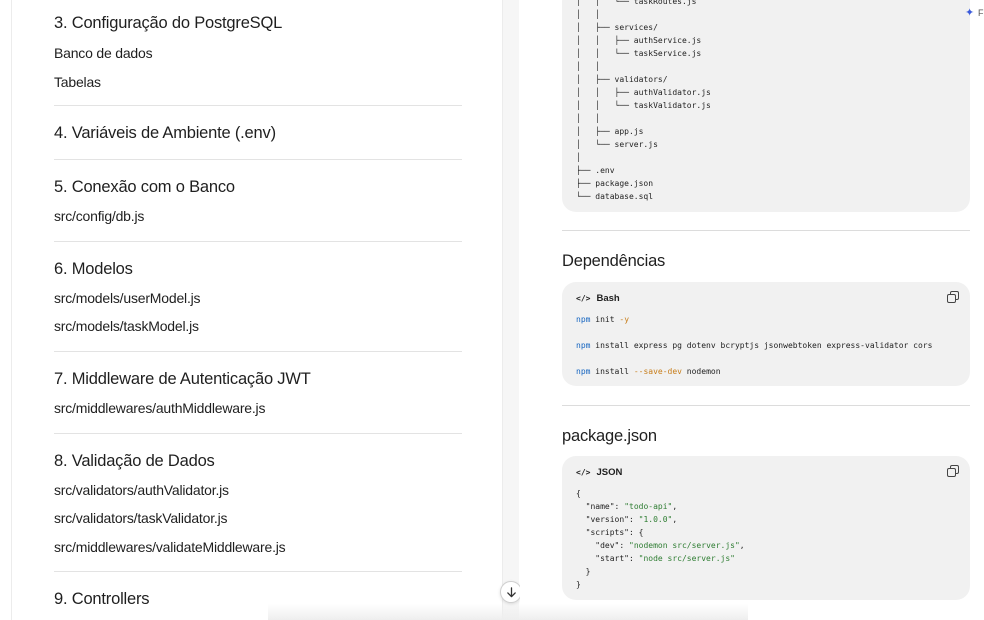  Describe the element at coordinates (103, 53) in the screenshot. I see `outline-item: Banco de dados` at that location.